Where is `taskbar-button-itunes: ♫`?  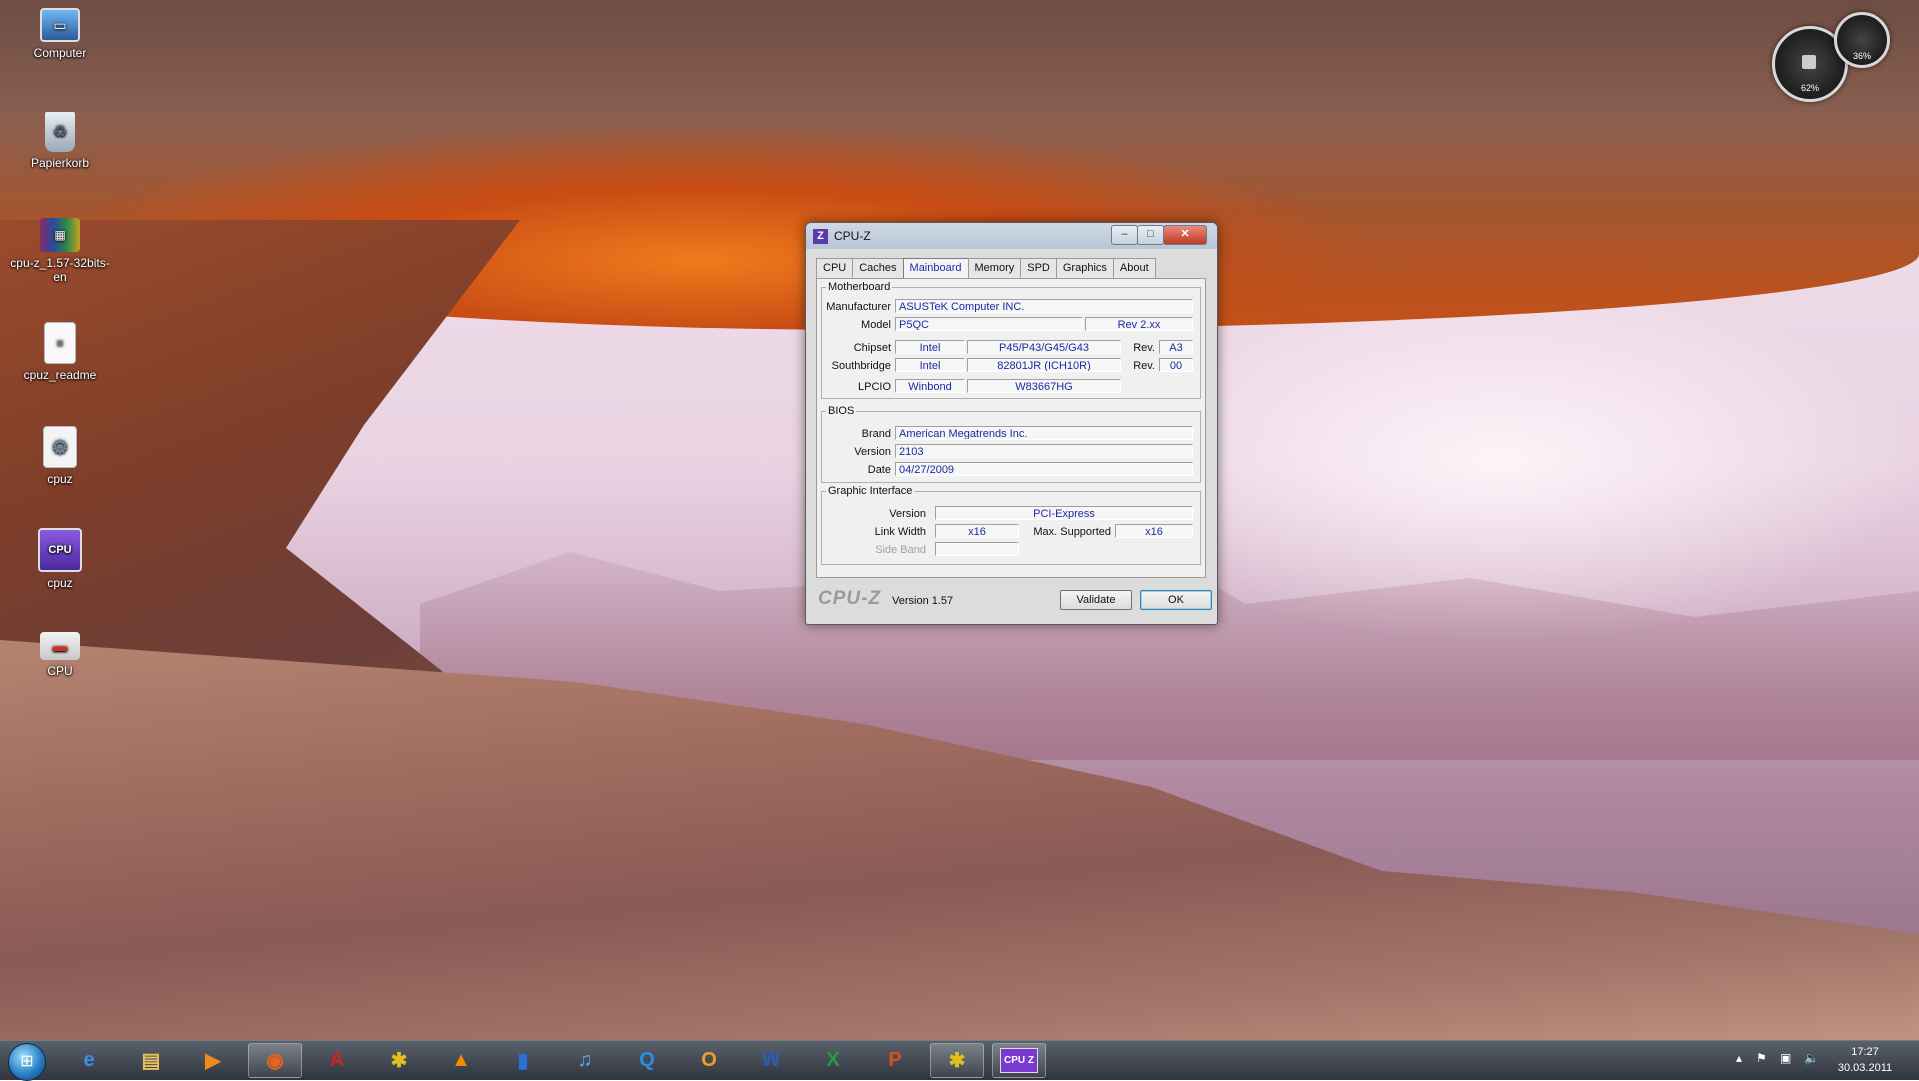 taskbar-button-itunes: ♫ is located at coordinates (585, 1060).